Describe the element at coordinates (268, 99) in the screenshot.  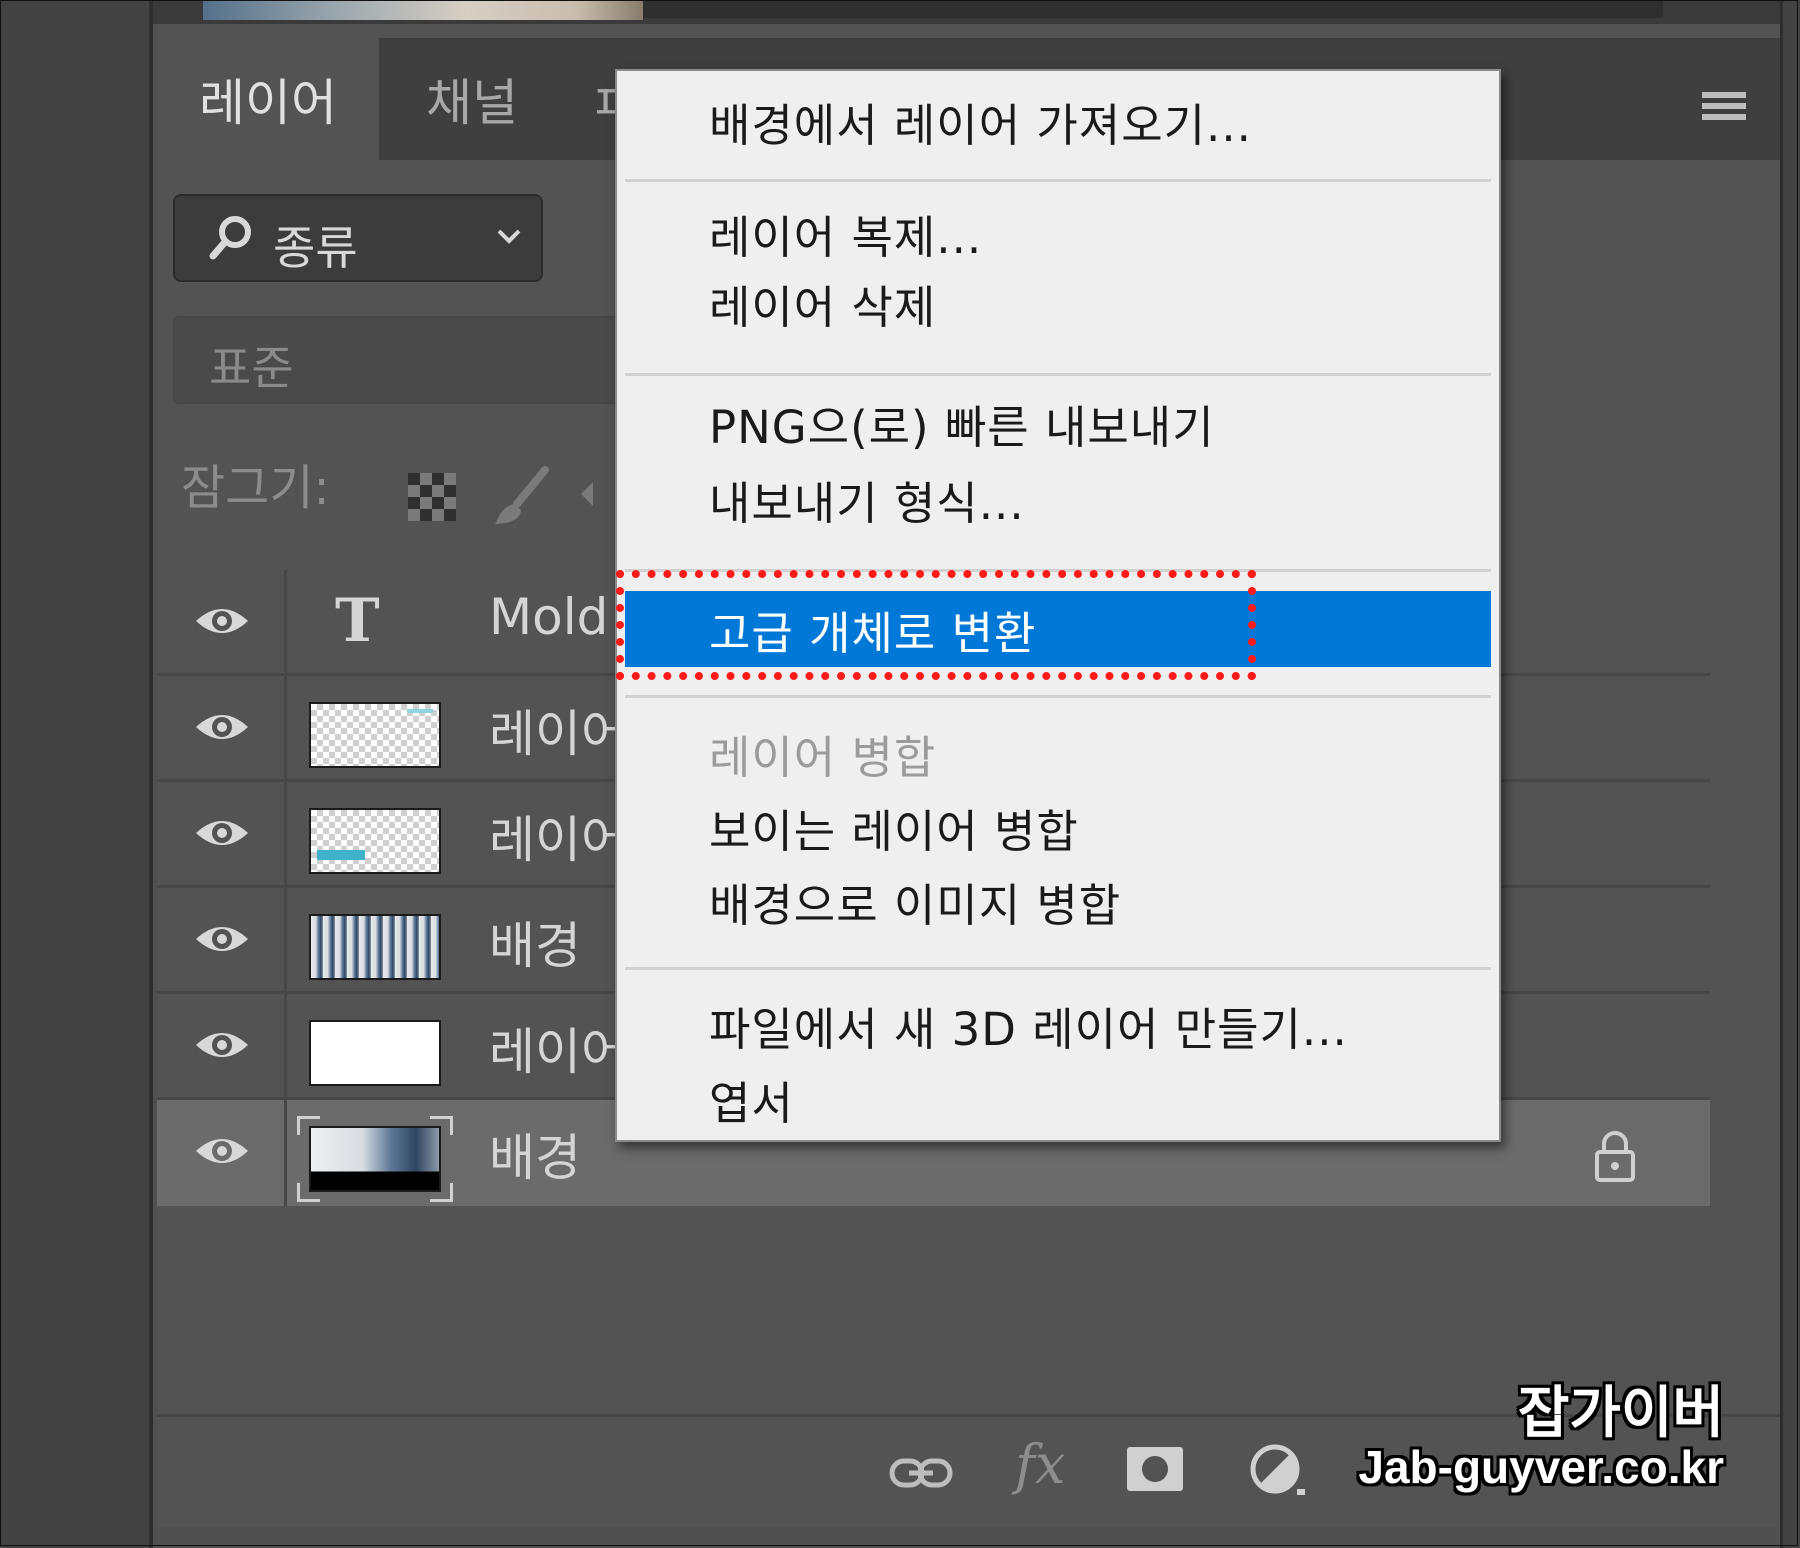
I see `tab-layers: 레이어` at that location.